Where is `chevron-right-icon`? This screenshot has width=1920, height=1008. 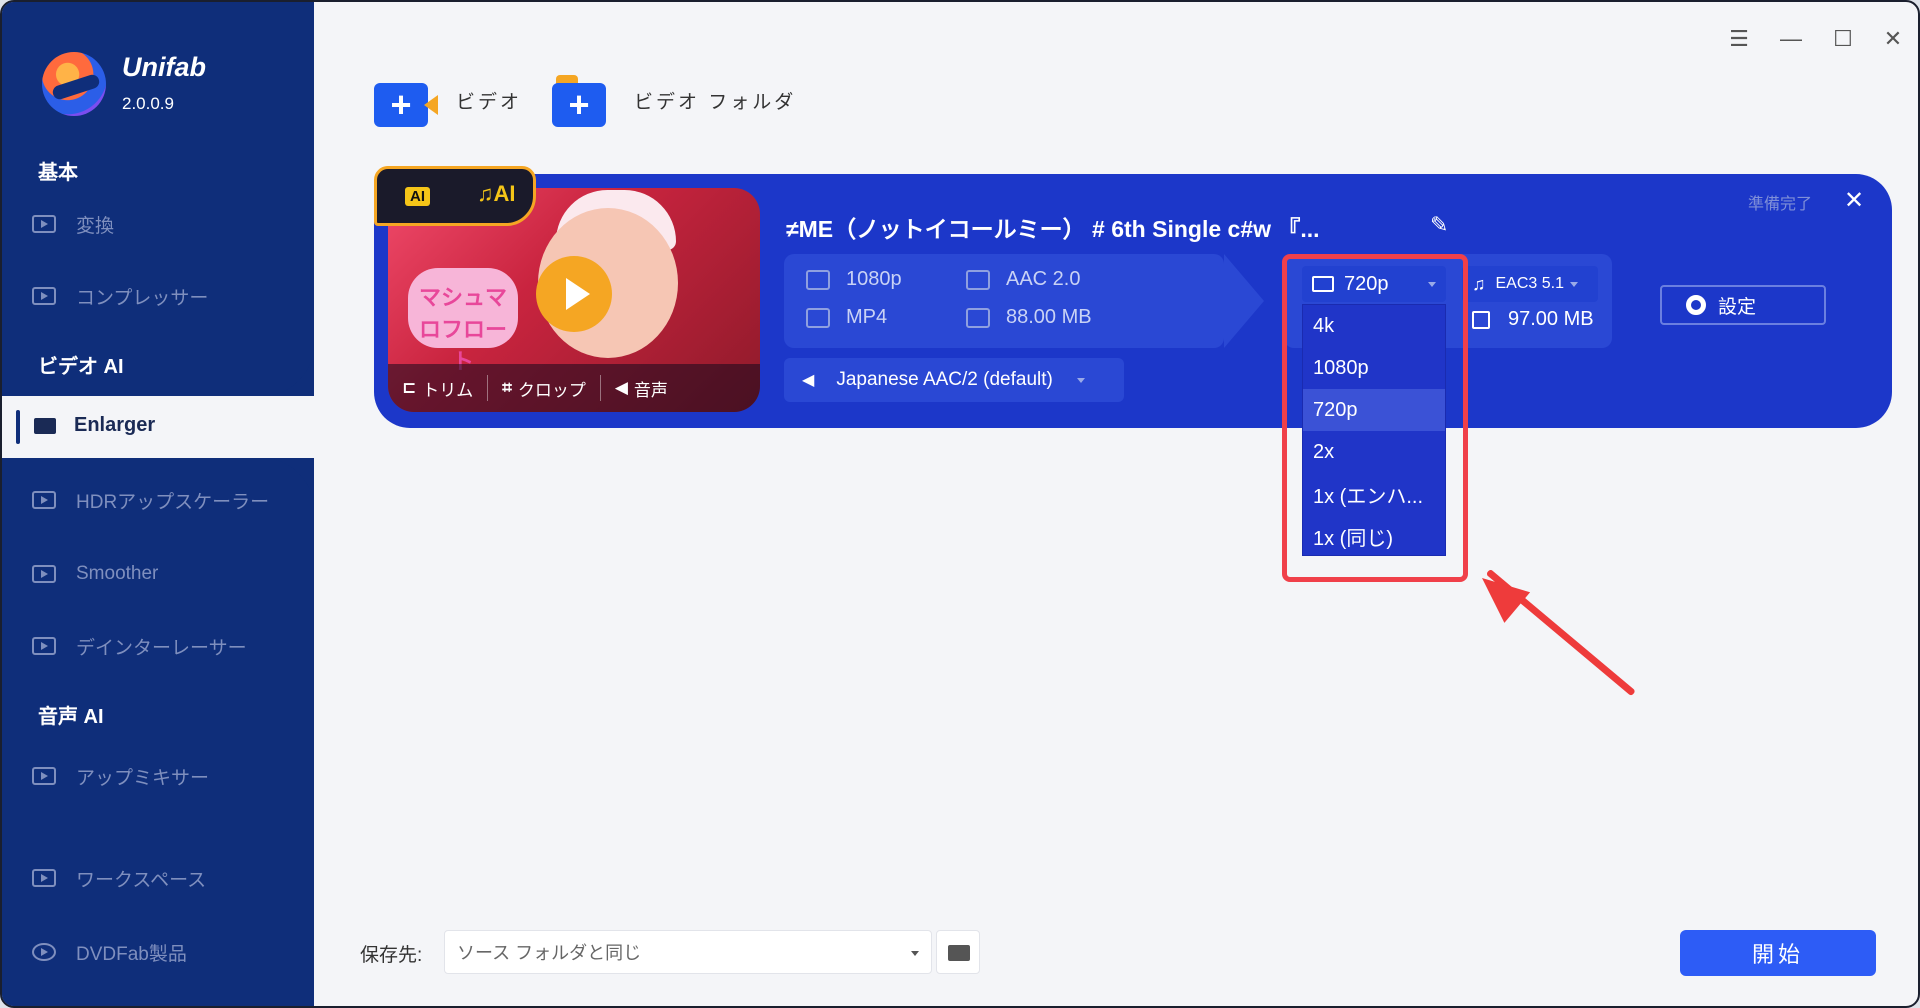
chevron-right-icon is located at coordinates (1244, 301).